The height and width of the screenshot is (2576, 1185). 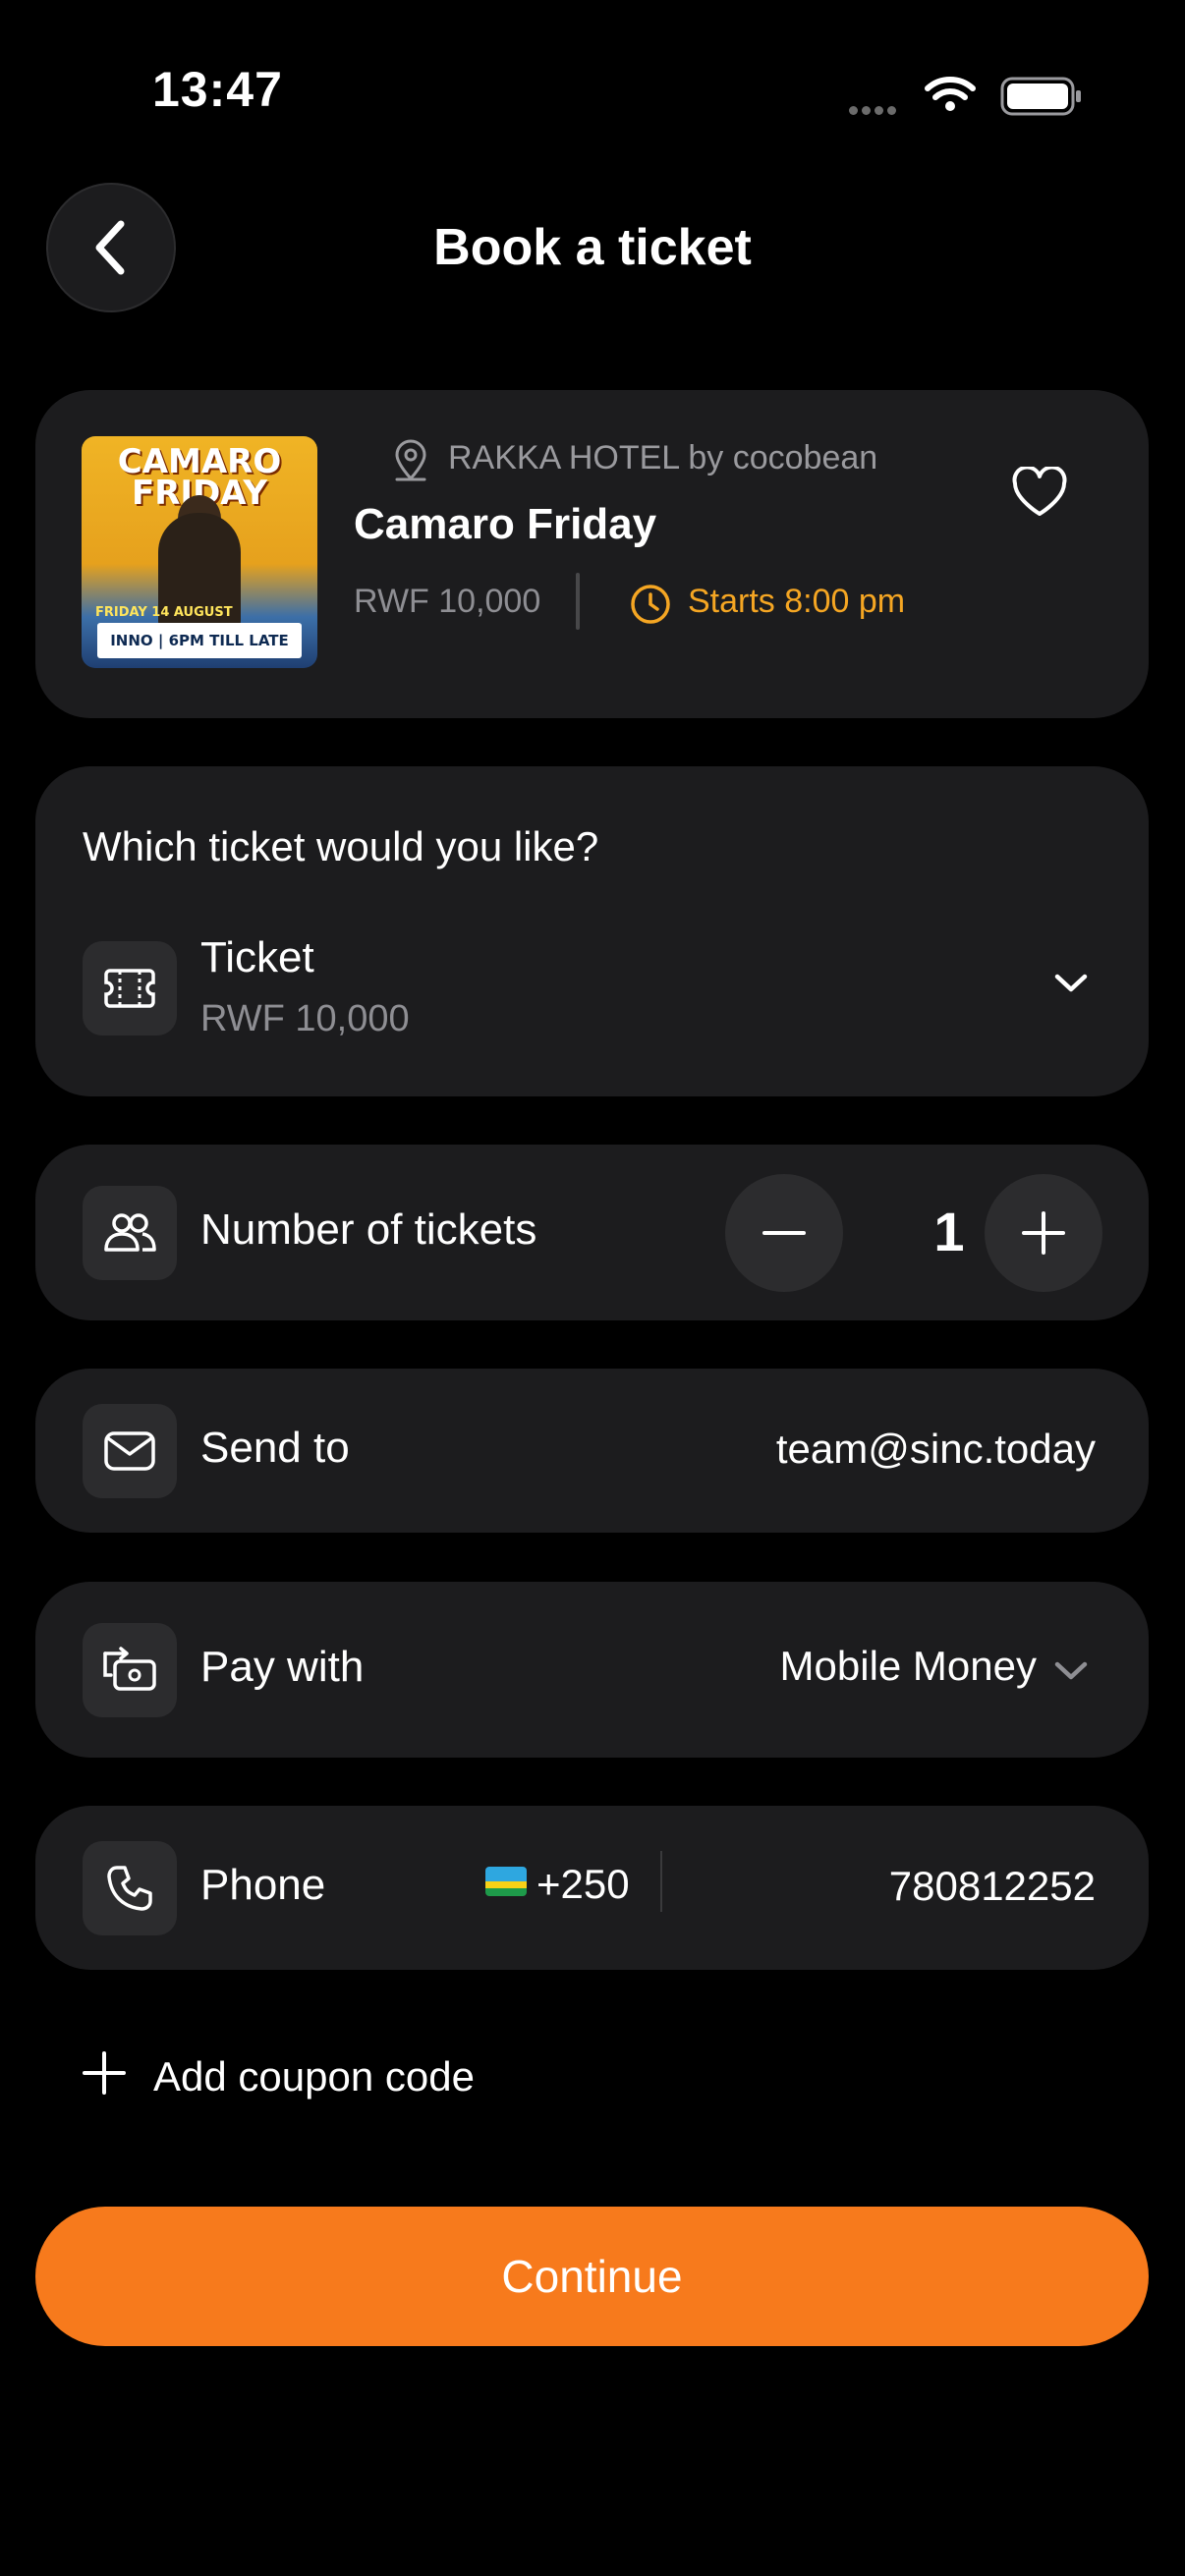 I want to click on ticket-quantity-card: Number of tickets 1, so click(x=592, y=1232).